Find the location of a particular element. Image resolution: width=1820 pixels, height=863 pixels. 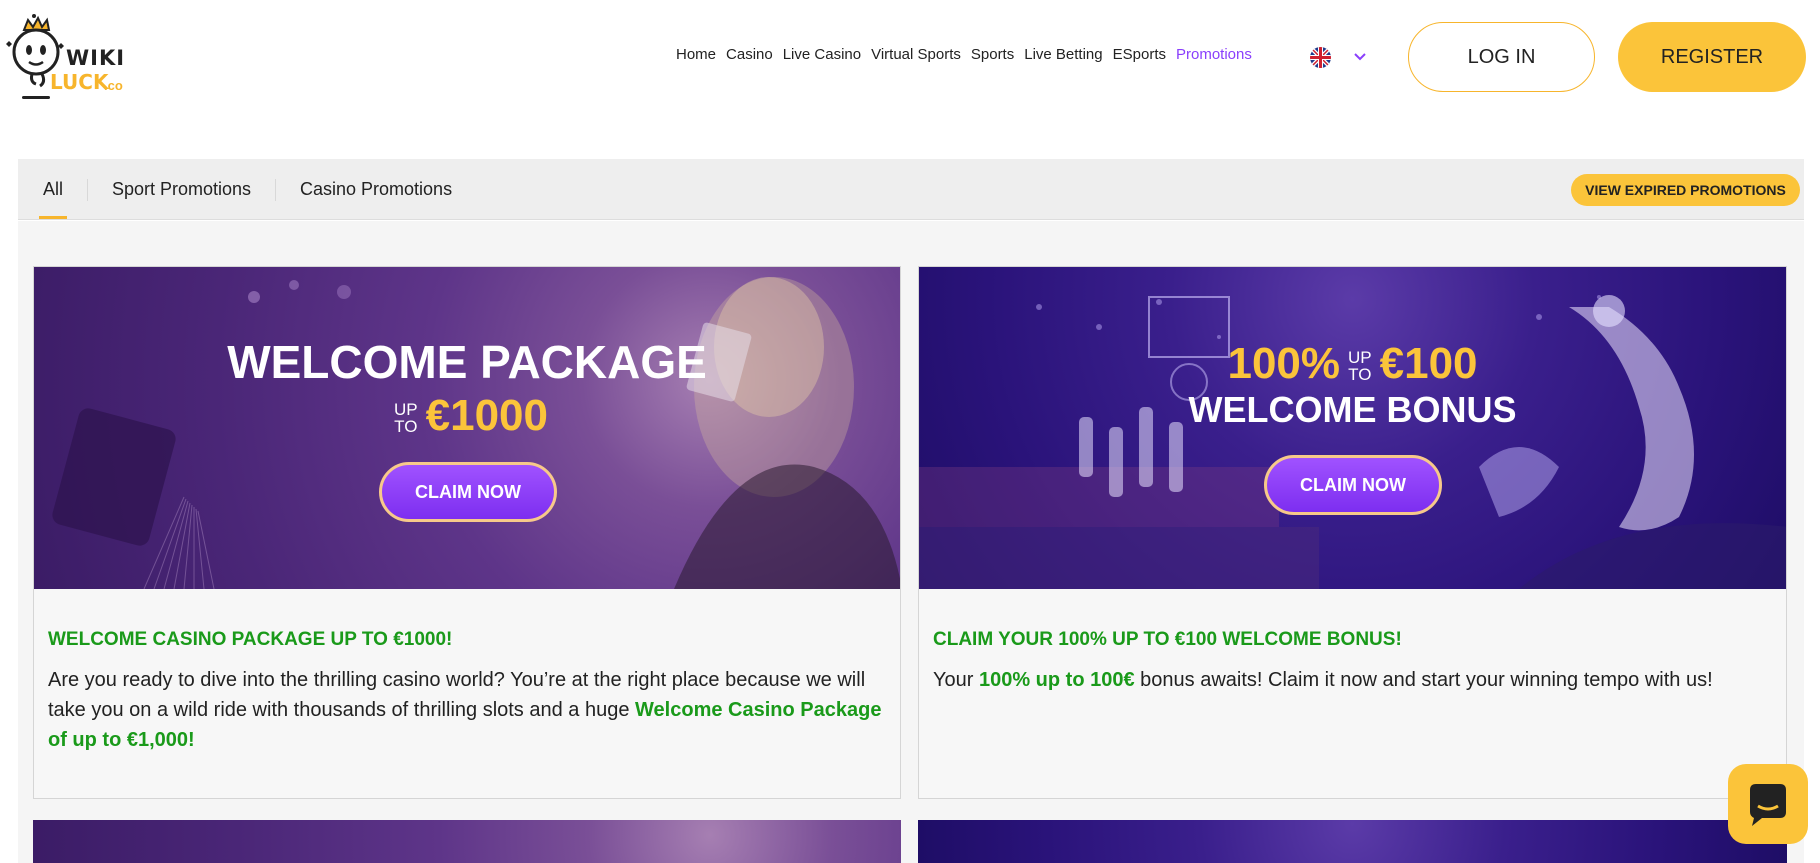

chat-widget-button is located at coordinates (1768, 804).